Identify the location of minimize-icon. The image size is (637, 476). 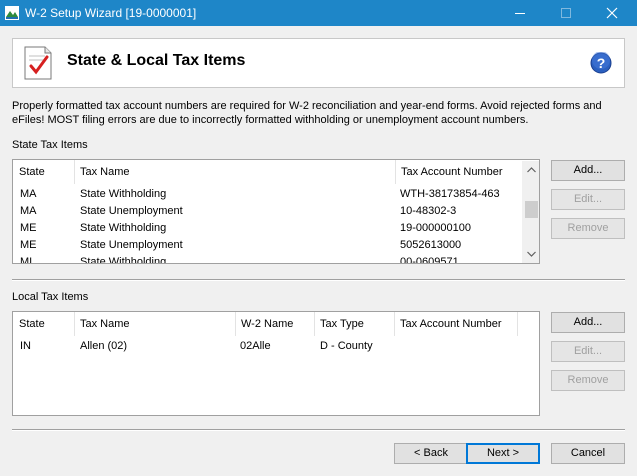
(520, 13).